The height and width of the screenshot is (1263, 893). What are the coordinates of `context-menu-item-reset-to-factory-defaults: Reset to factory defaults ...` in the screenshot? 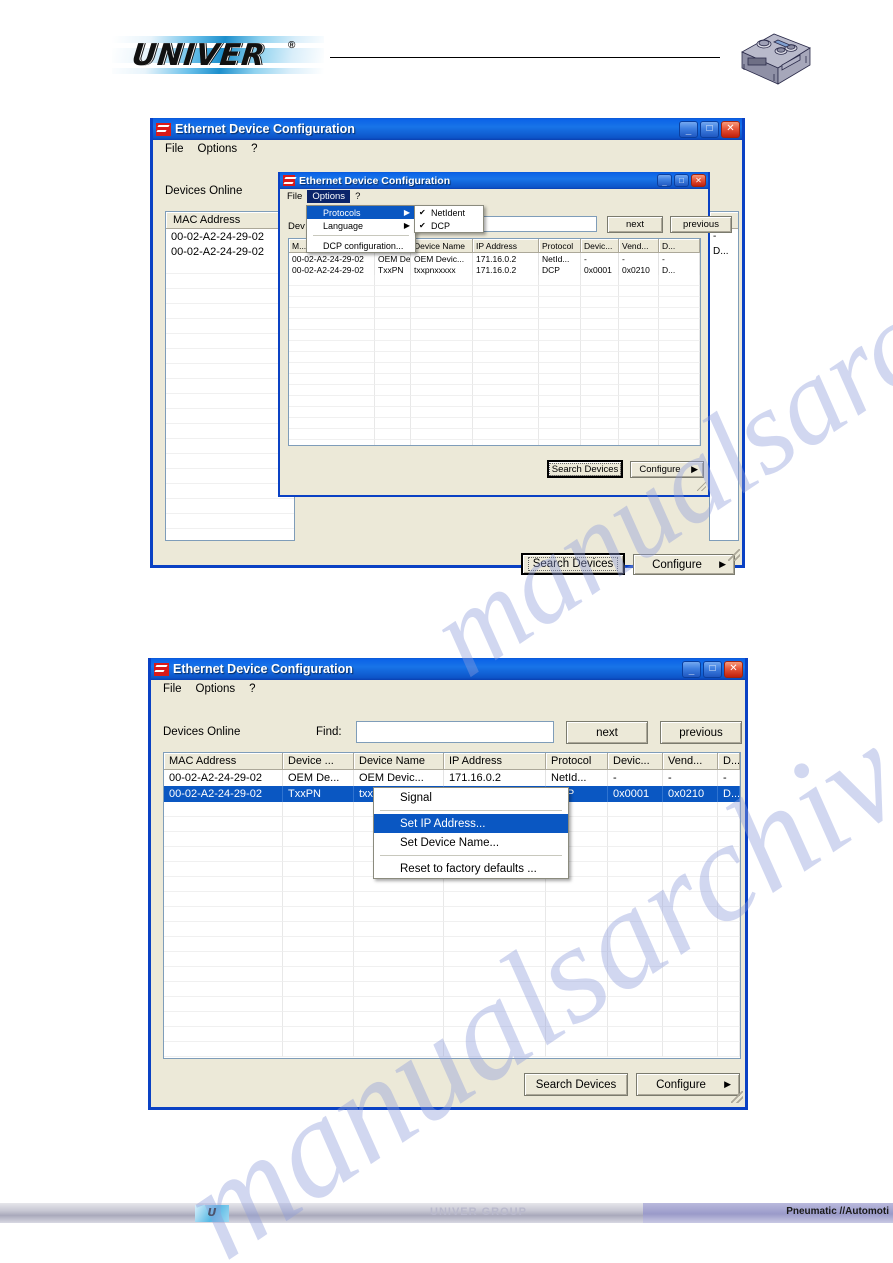 It's located at (471, 868).